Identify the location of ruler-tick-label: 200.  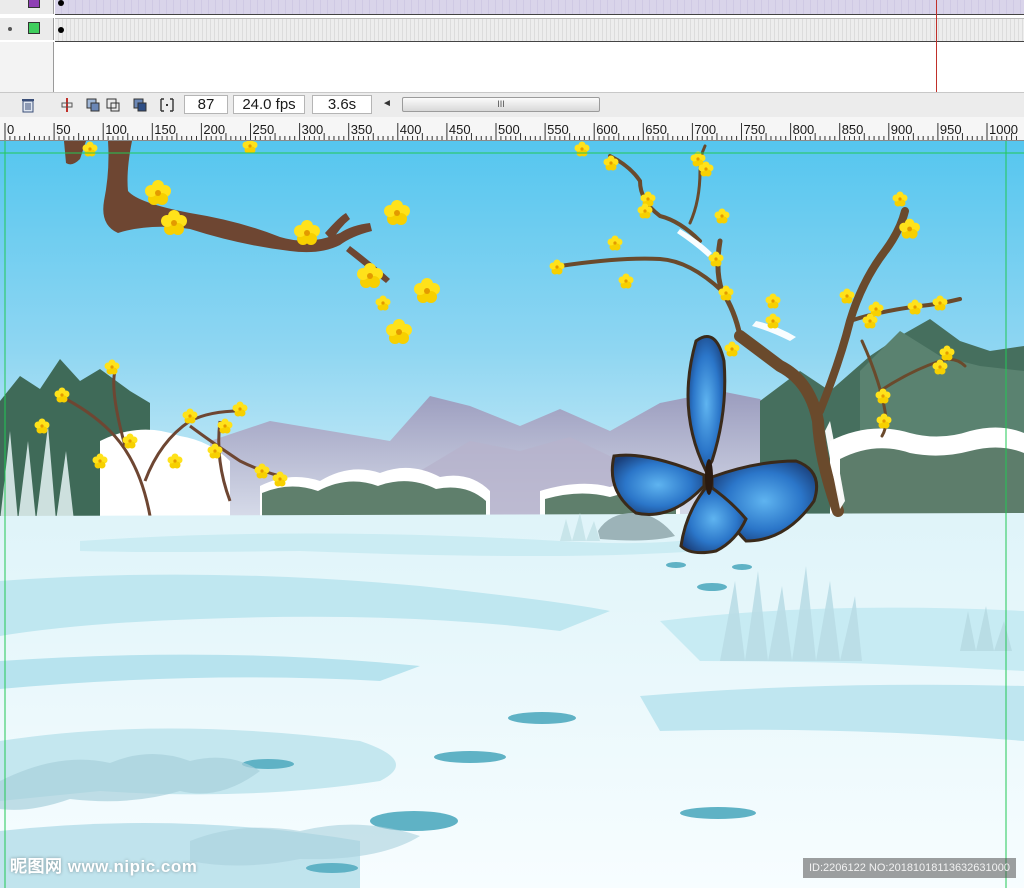
(214, 129).